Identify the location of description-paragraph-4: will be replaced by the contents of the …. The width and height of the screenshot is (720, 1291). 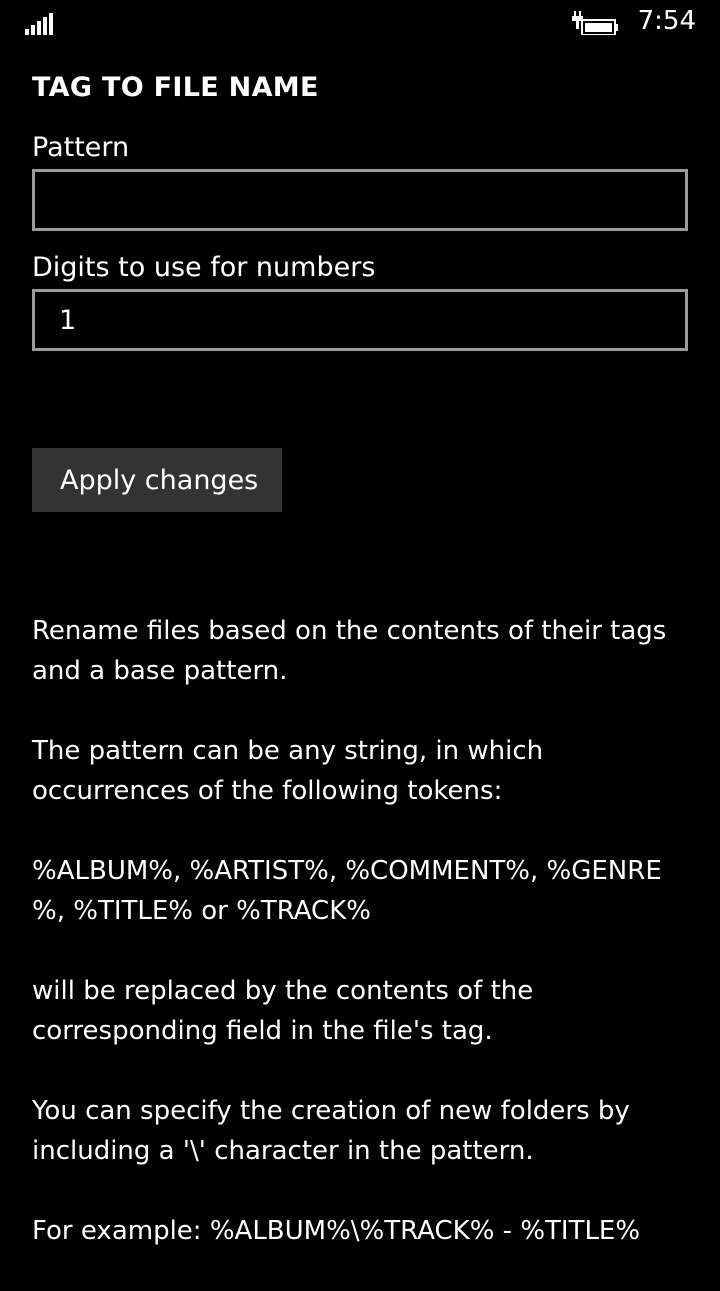
(283, 1011).